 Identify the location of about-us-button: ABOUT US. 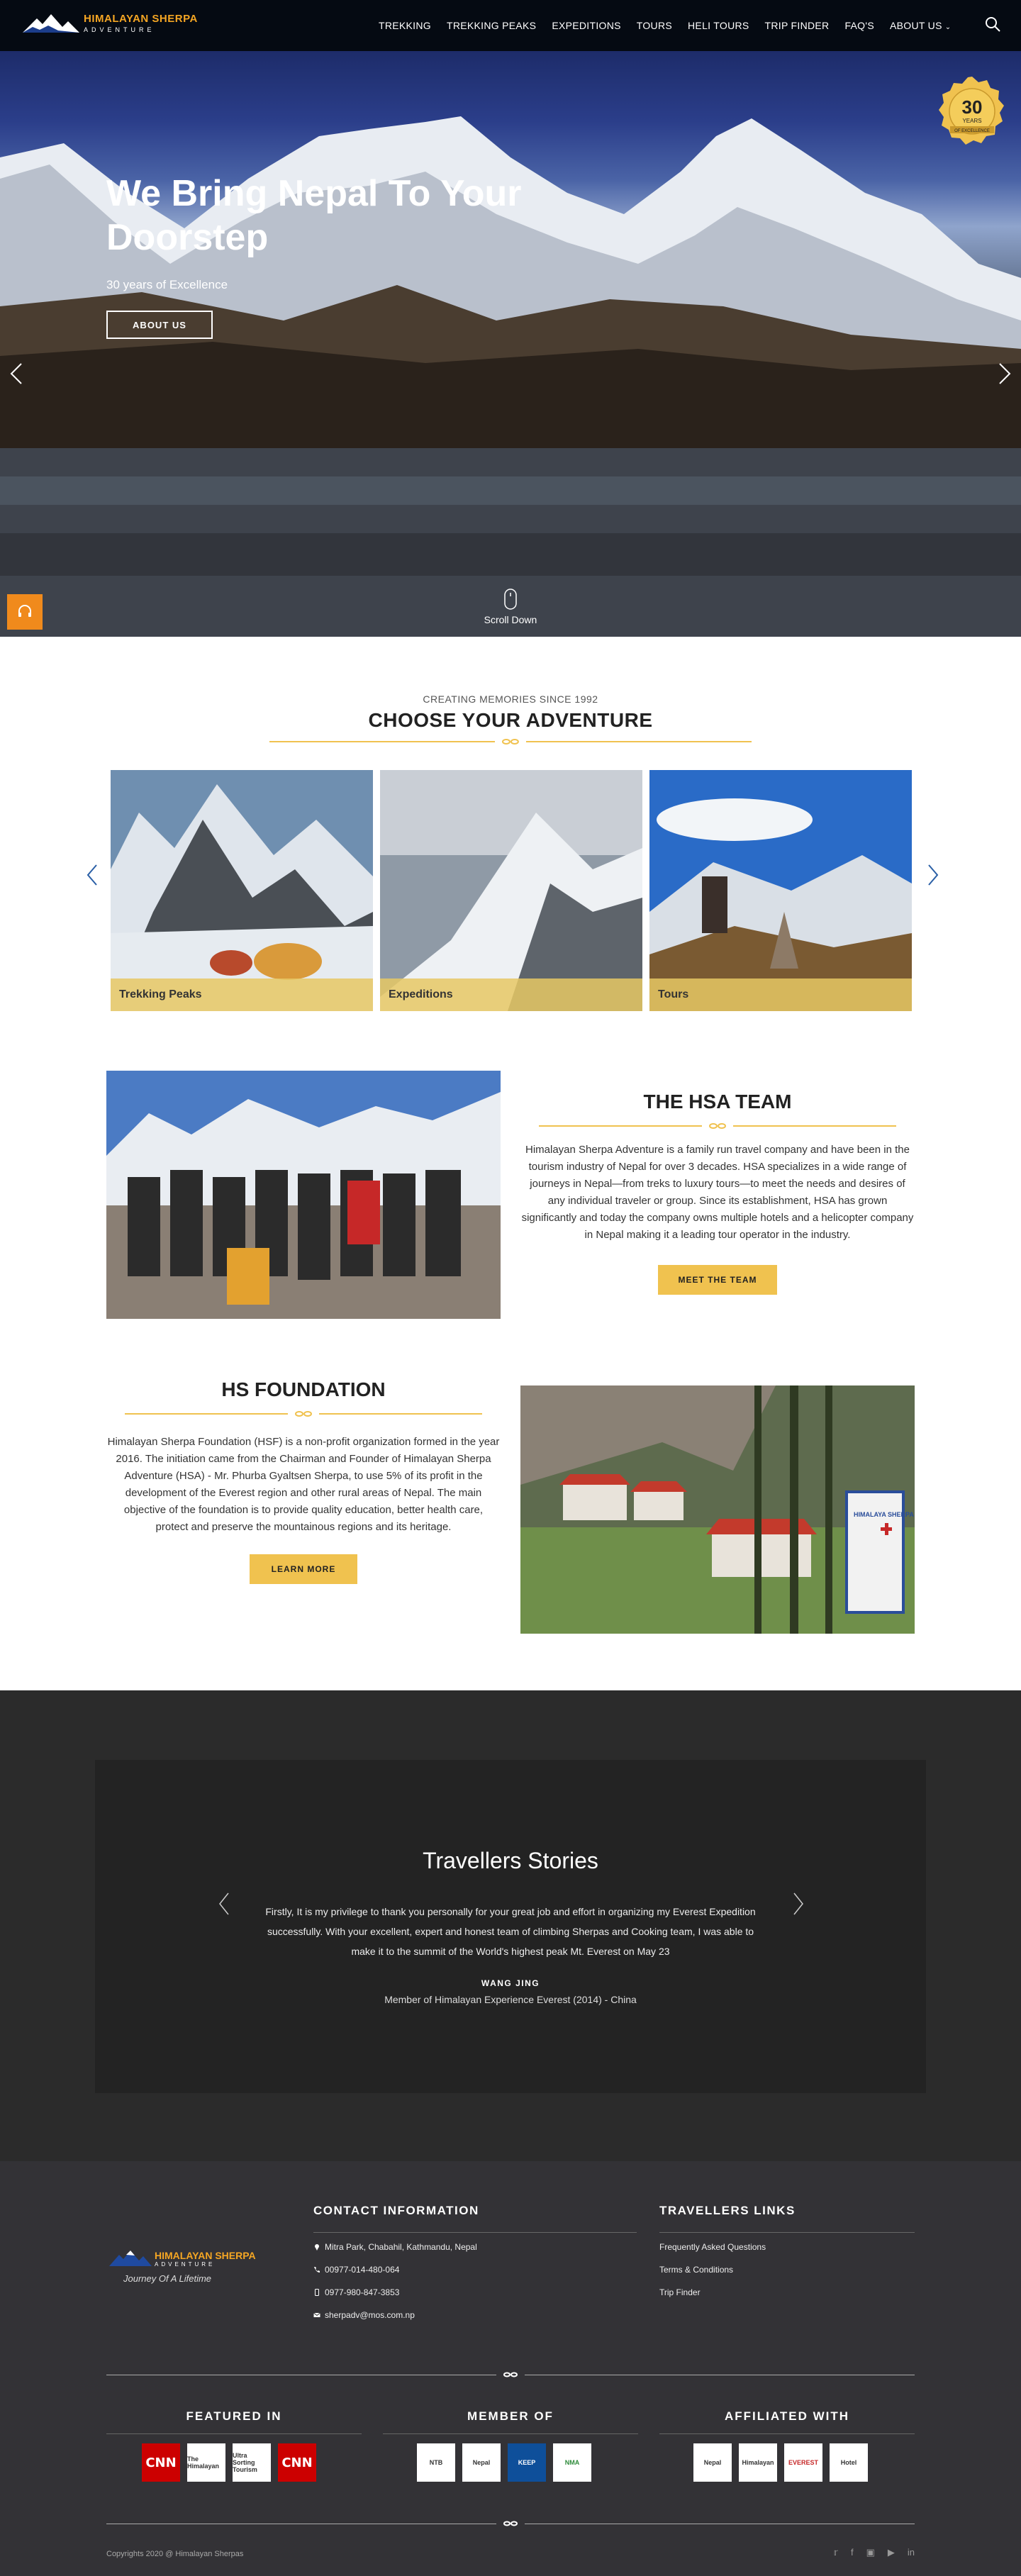
(159, 325).